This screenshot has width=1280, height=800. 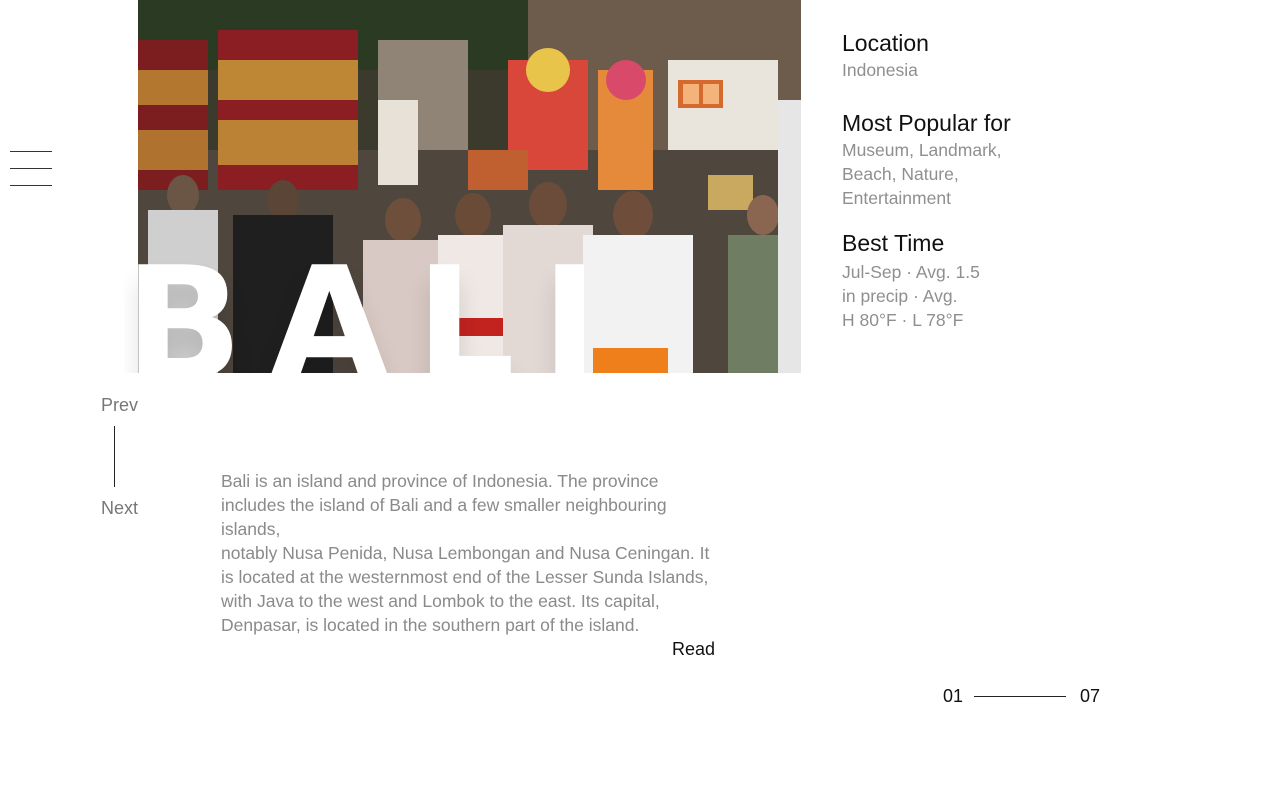 I want to click on location-heading: Location, so click(x=885, y=43).